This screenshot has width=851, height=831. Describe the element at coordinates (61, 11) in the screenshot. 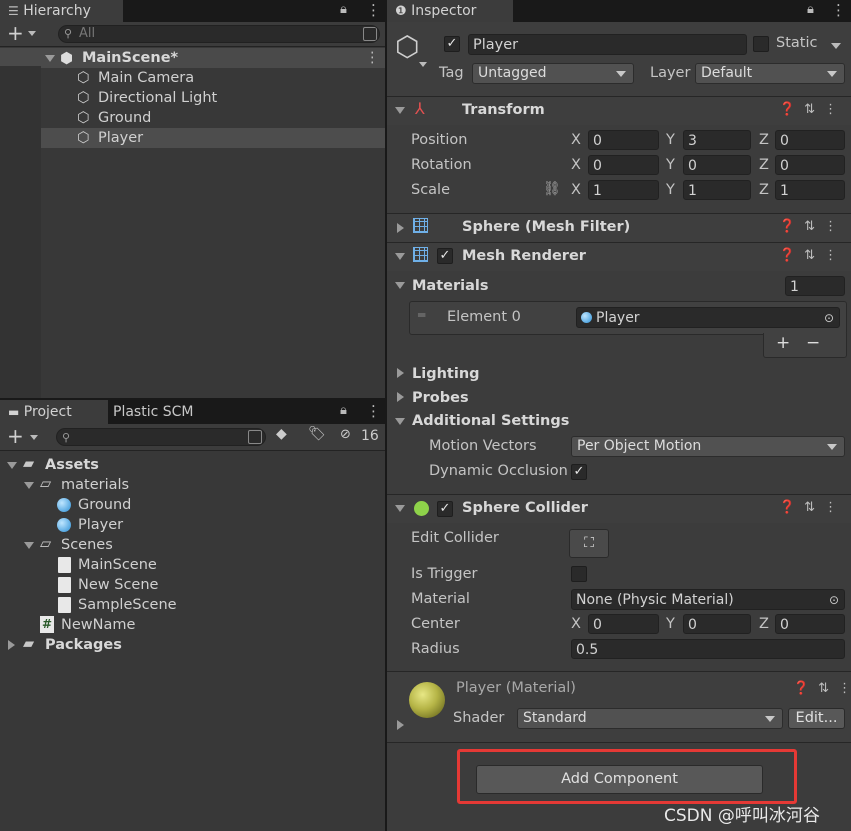

I see `tab-hierarchy: ☰ Hierarchy` at that location.